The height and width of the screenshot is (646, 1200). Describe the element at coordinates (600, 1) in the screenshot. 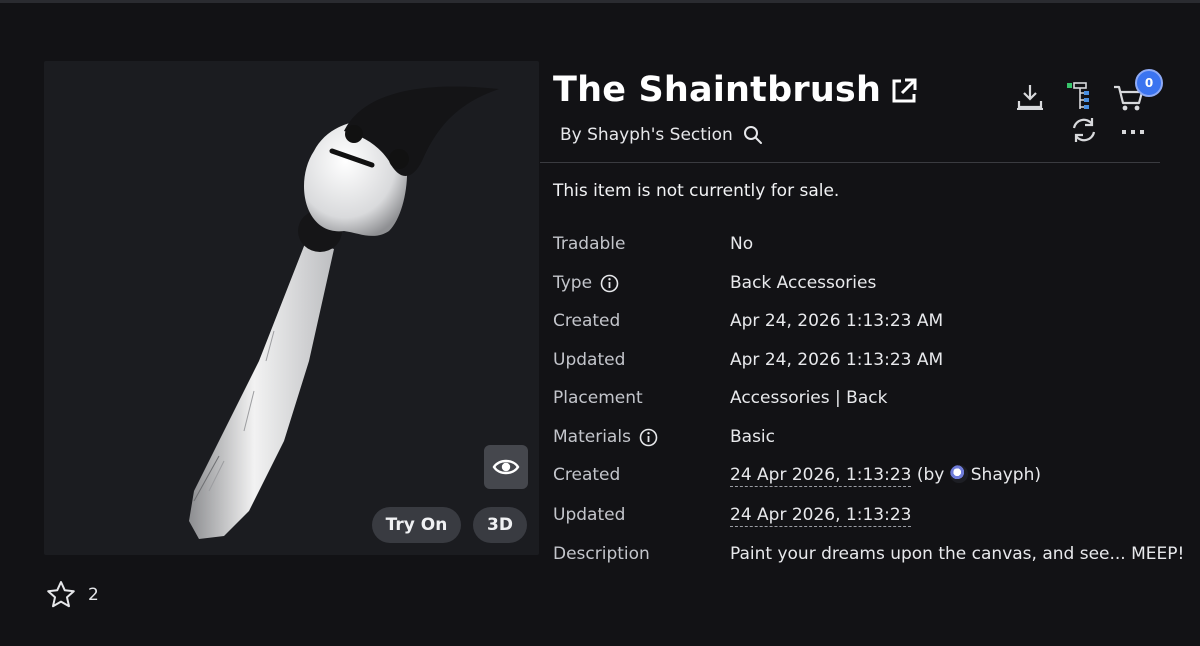

I see `top-divider` at that location.